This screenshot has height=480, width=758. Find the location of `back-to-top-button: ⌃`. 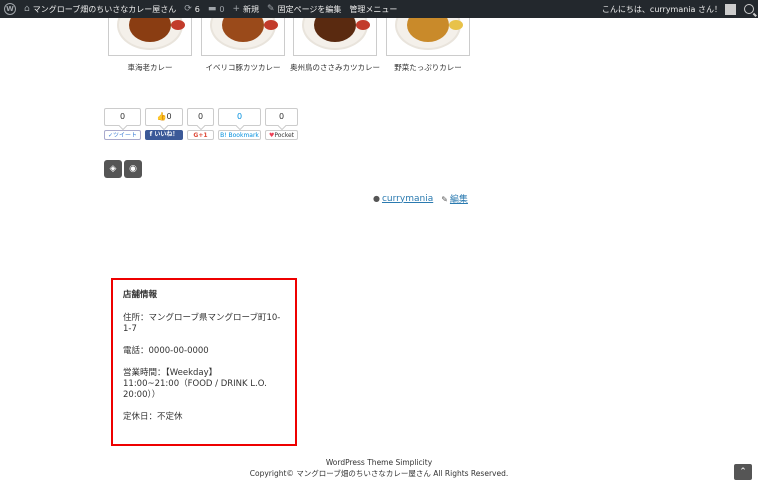

back-to-top-button: ⌃ is located at coordinates (743, 472).